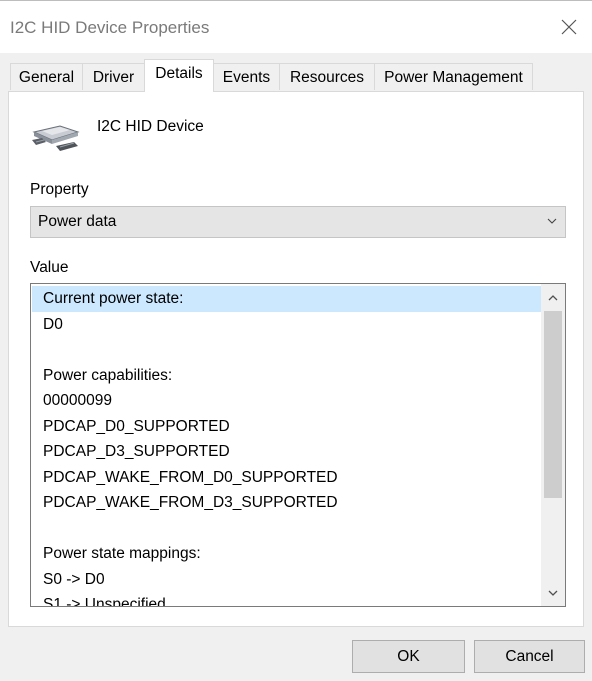 The height and width of the screenshot is (681, 592). Describe the element at coordinates (286, 452) in the screenshot. I see `list-item: PDCAP_D3_SUPPORTED` at that location.